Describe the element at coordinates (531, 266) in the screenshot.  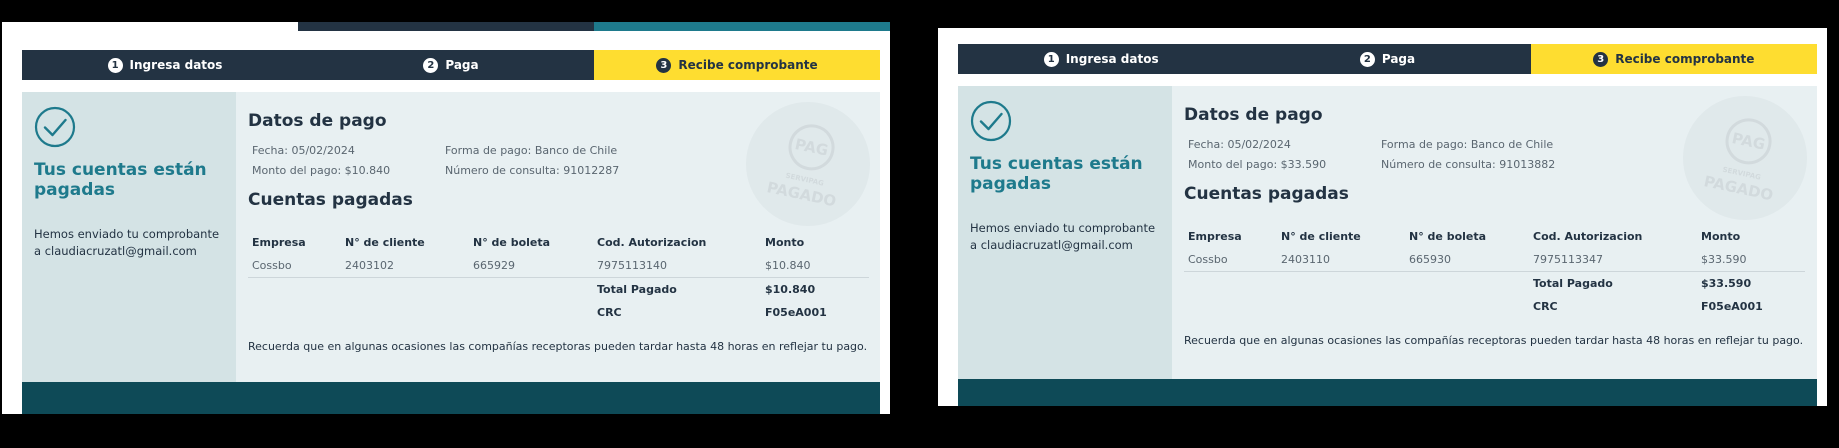
I see `table-cell: 665929` at that location.